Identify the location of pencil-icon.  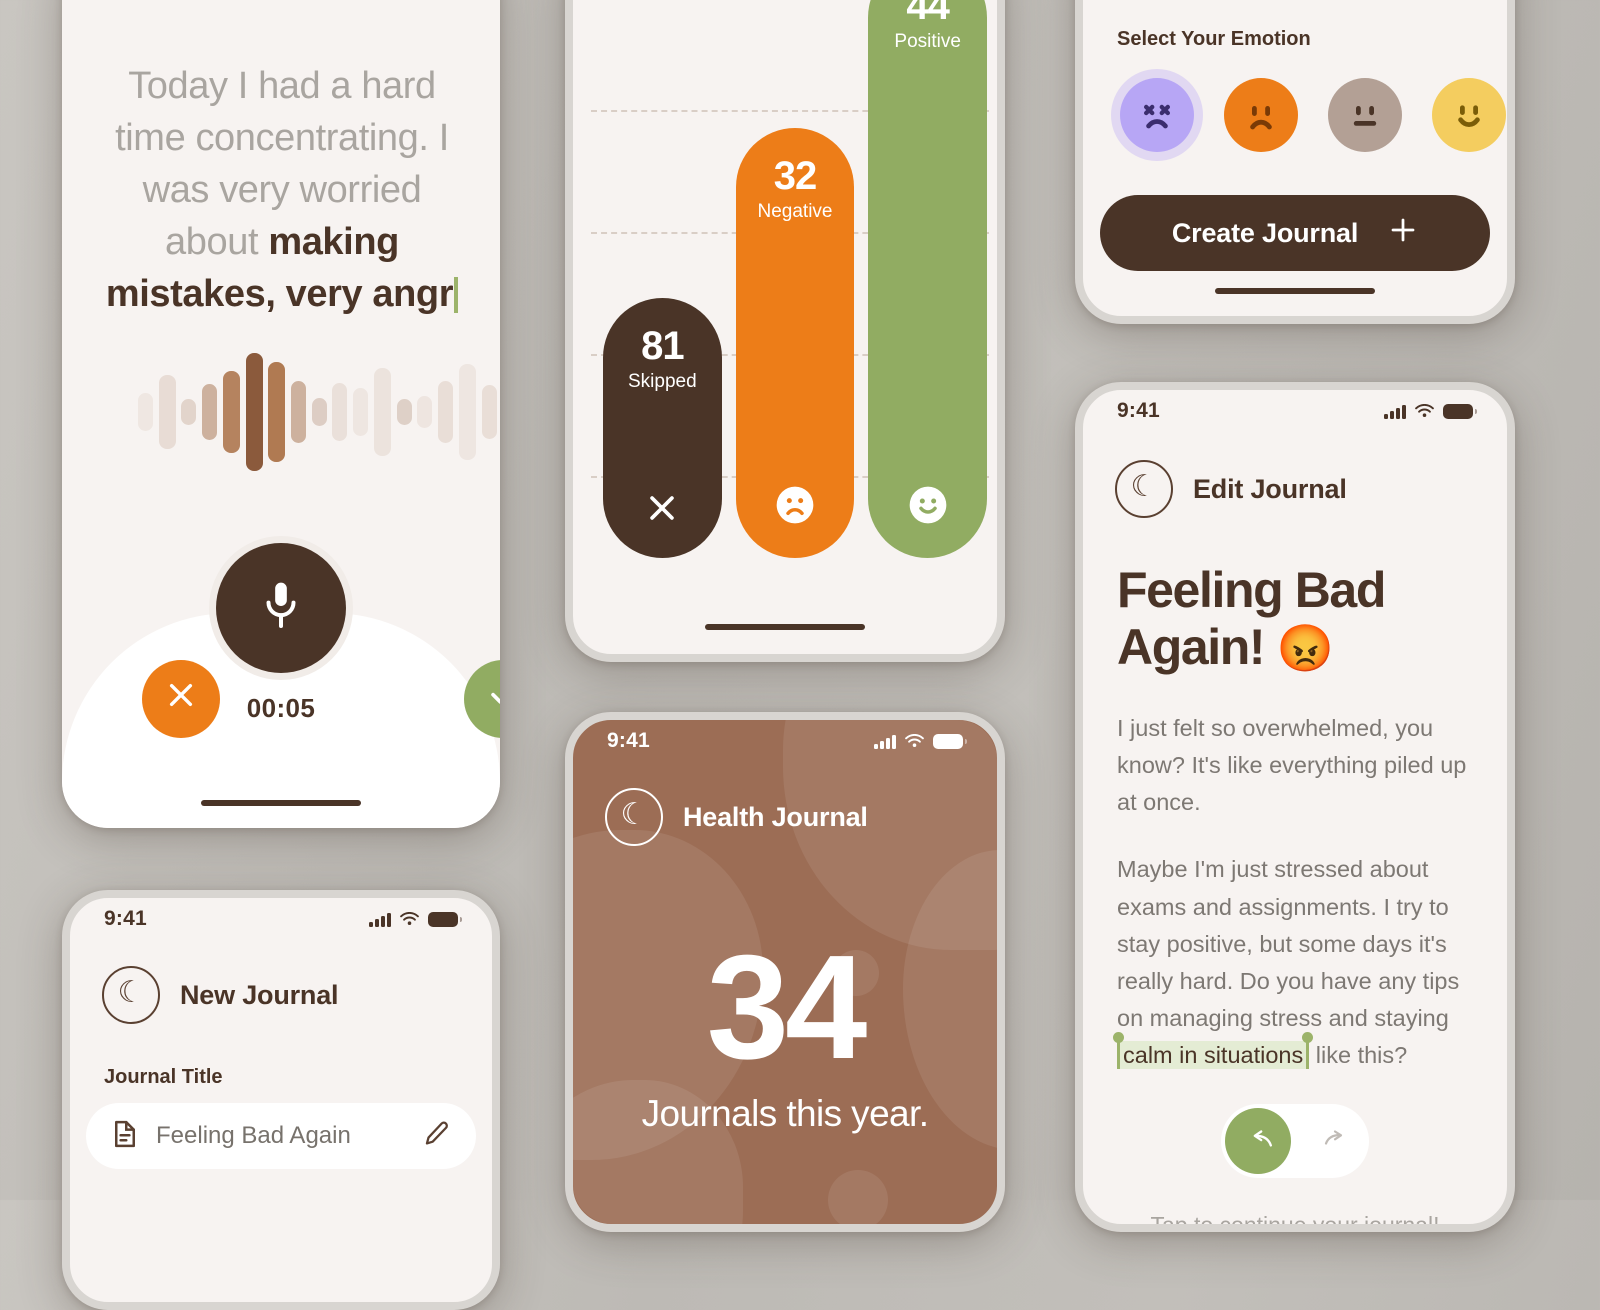
(436, 1136).